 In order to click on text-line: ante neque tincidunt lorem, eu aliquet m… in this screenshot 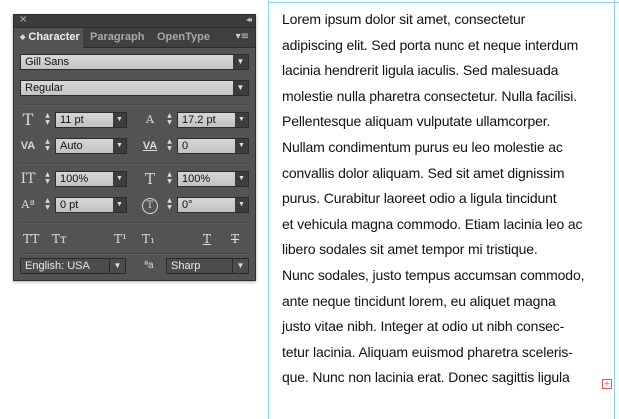, I will do `click(419, 300)`.